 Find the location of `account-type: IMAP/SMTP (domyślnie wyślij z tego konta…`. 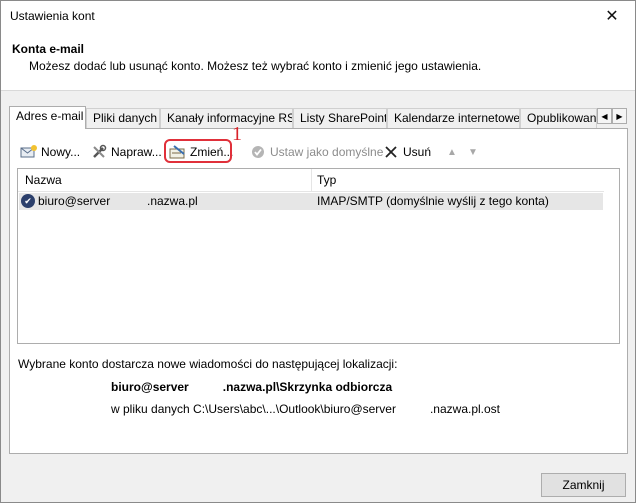

account-type: IMAP/SMTP (domyślnie wyślij z tego konta… is located at coordinates (433, 201).